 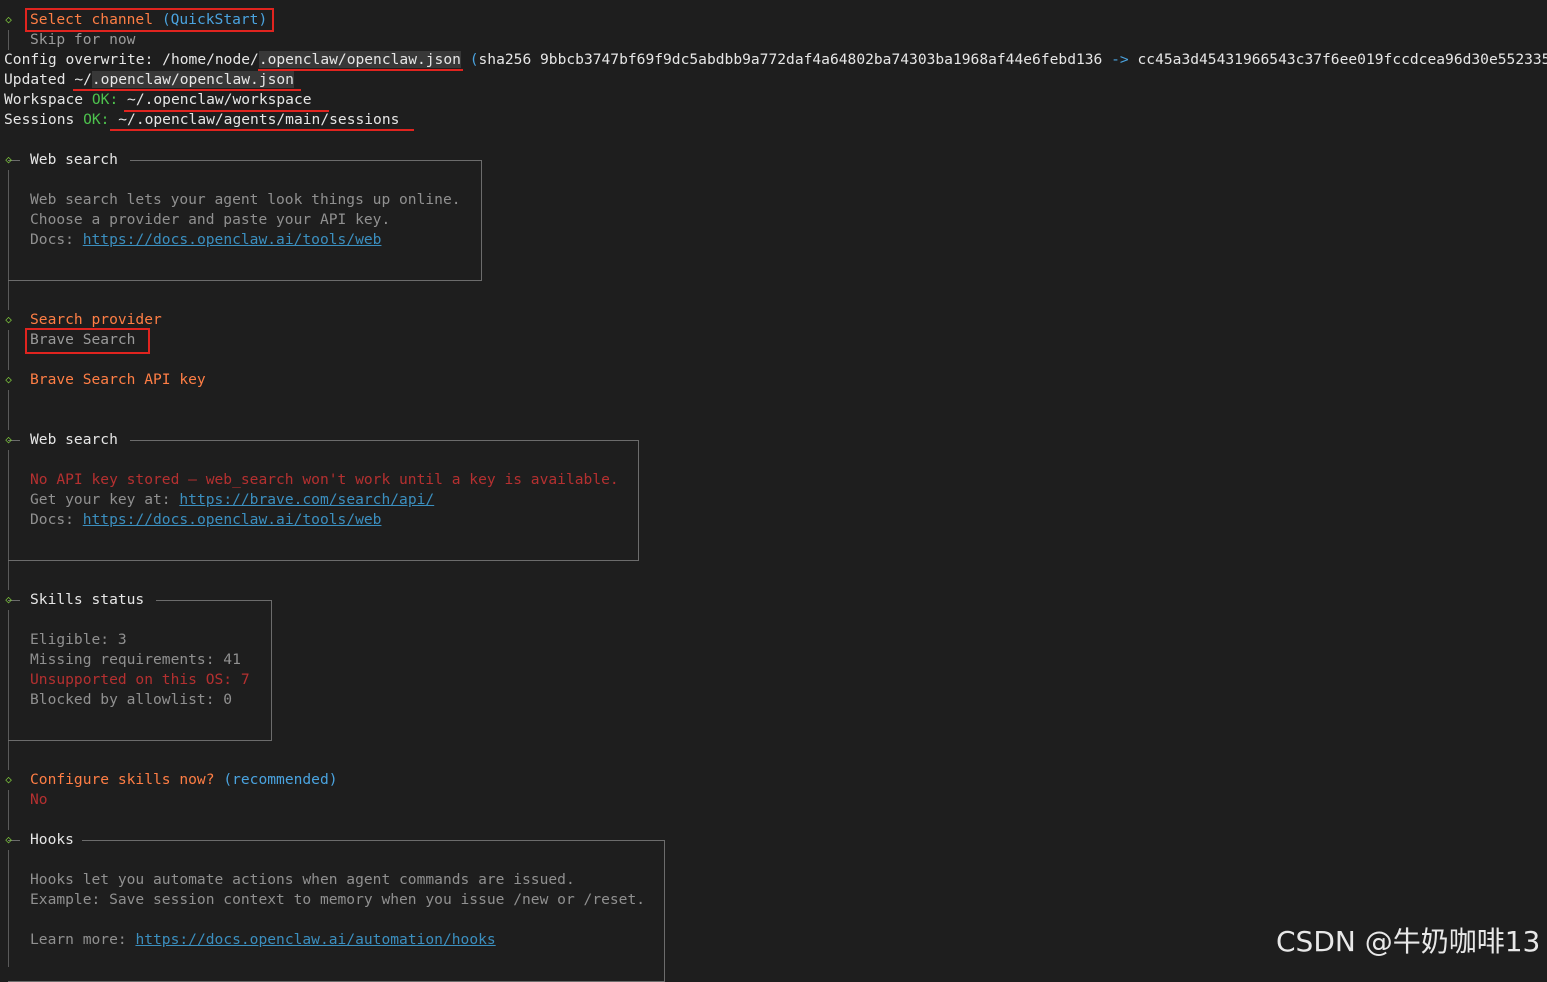 What do you see at coordinates (359, 59) in the screenshot?
I see `config-path-file: .openclaw/openclaw.json` at bounding box center [359, 59].